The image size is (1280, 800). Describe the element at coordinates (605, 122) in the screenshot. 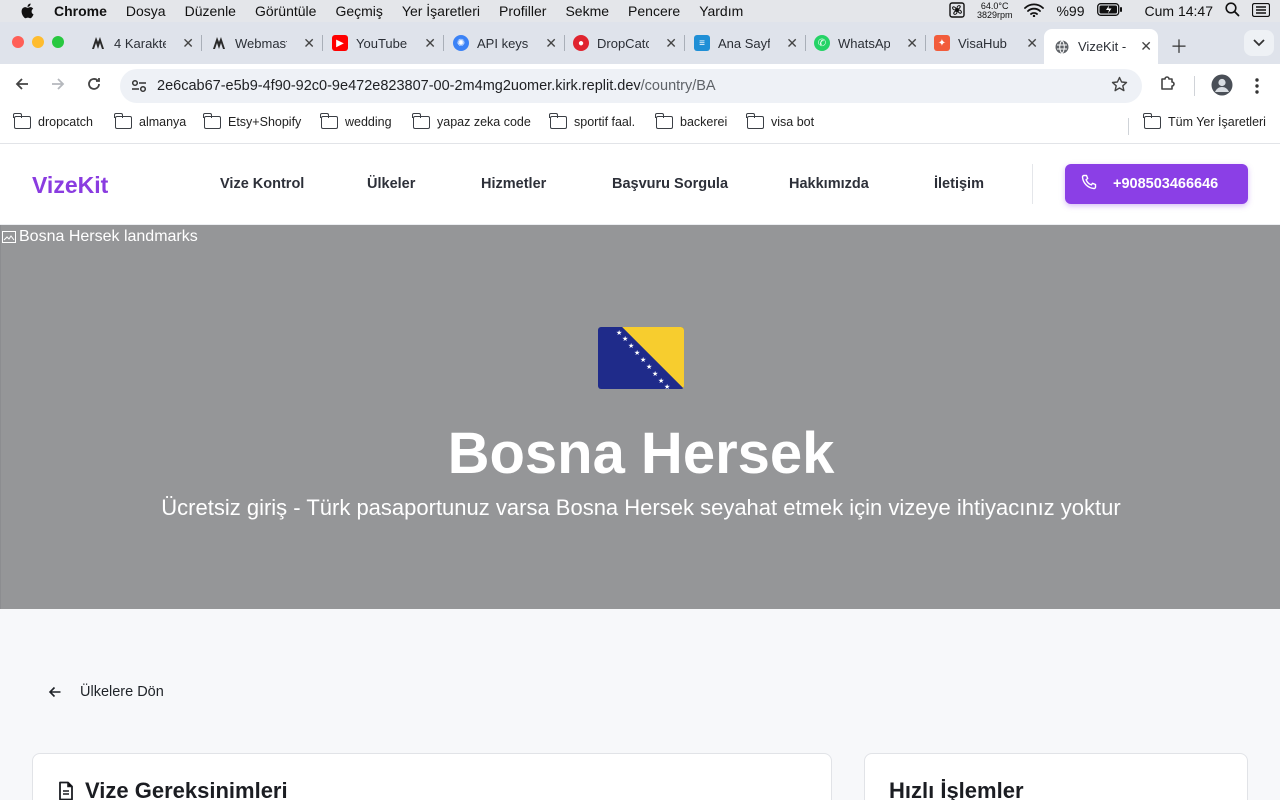

I see `bookmark-label: sportif faal.` at that location.